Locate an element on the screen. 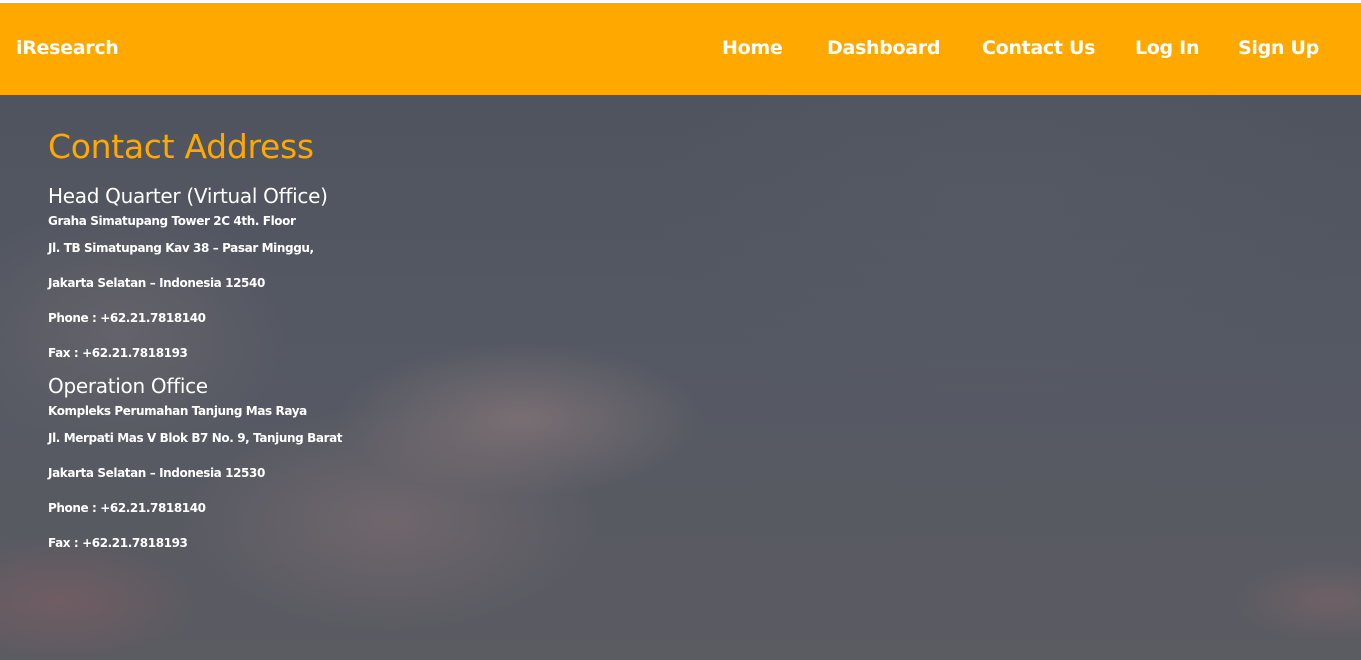 This screenshot has width=1361, height=660. op-address-line-3: Jakarta Selatan – Indonesia 12530 is located at coordinates (156, 473).